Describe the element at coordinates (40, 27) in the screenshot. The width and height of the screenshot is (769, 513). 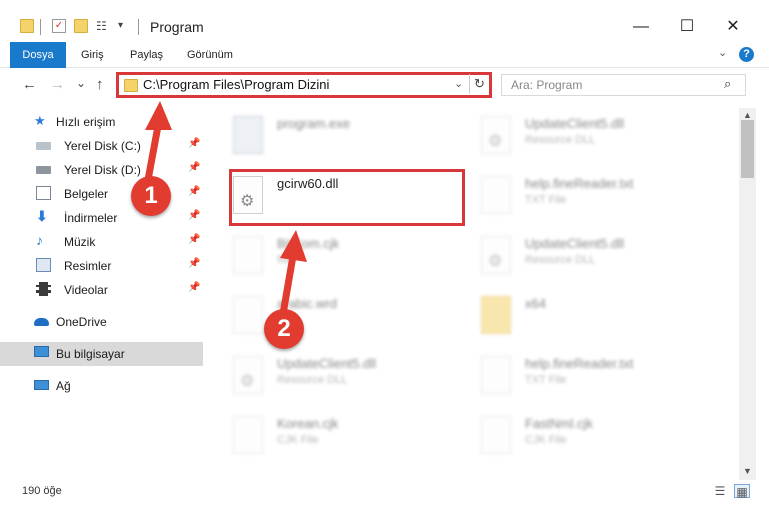
I see `divider` at that location.